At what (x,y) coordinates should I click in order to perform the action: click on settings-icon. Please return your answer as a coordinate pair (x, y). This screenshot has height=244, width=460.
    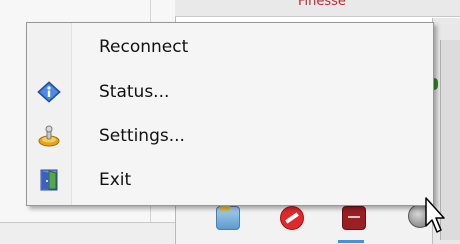
    Looking at the image, I should click on (49, 136).